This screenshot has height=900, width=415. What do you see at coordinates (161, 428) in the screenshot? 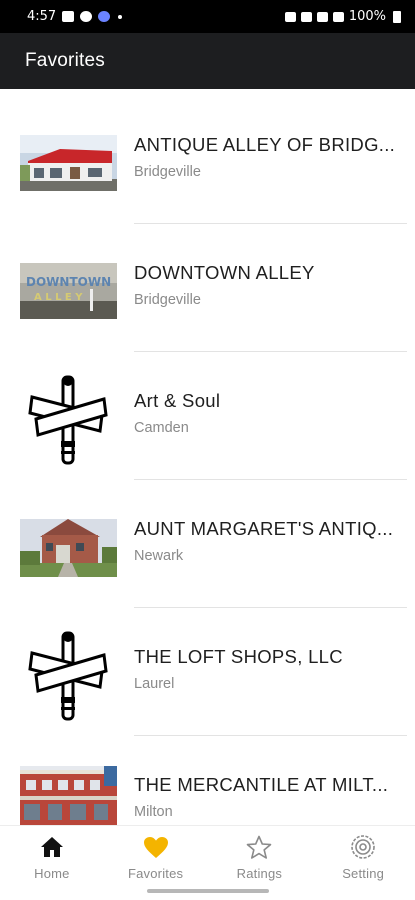
I see `item-city: Camden` at bounding box center [161, 428].